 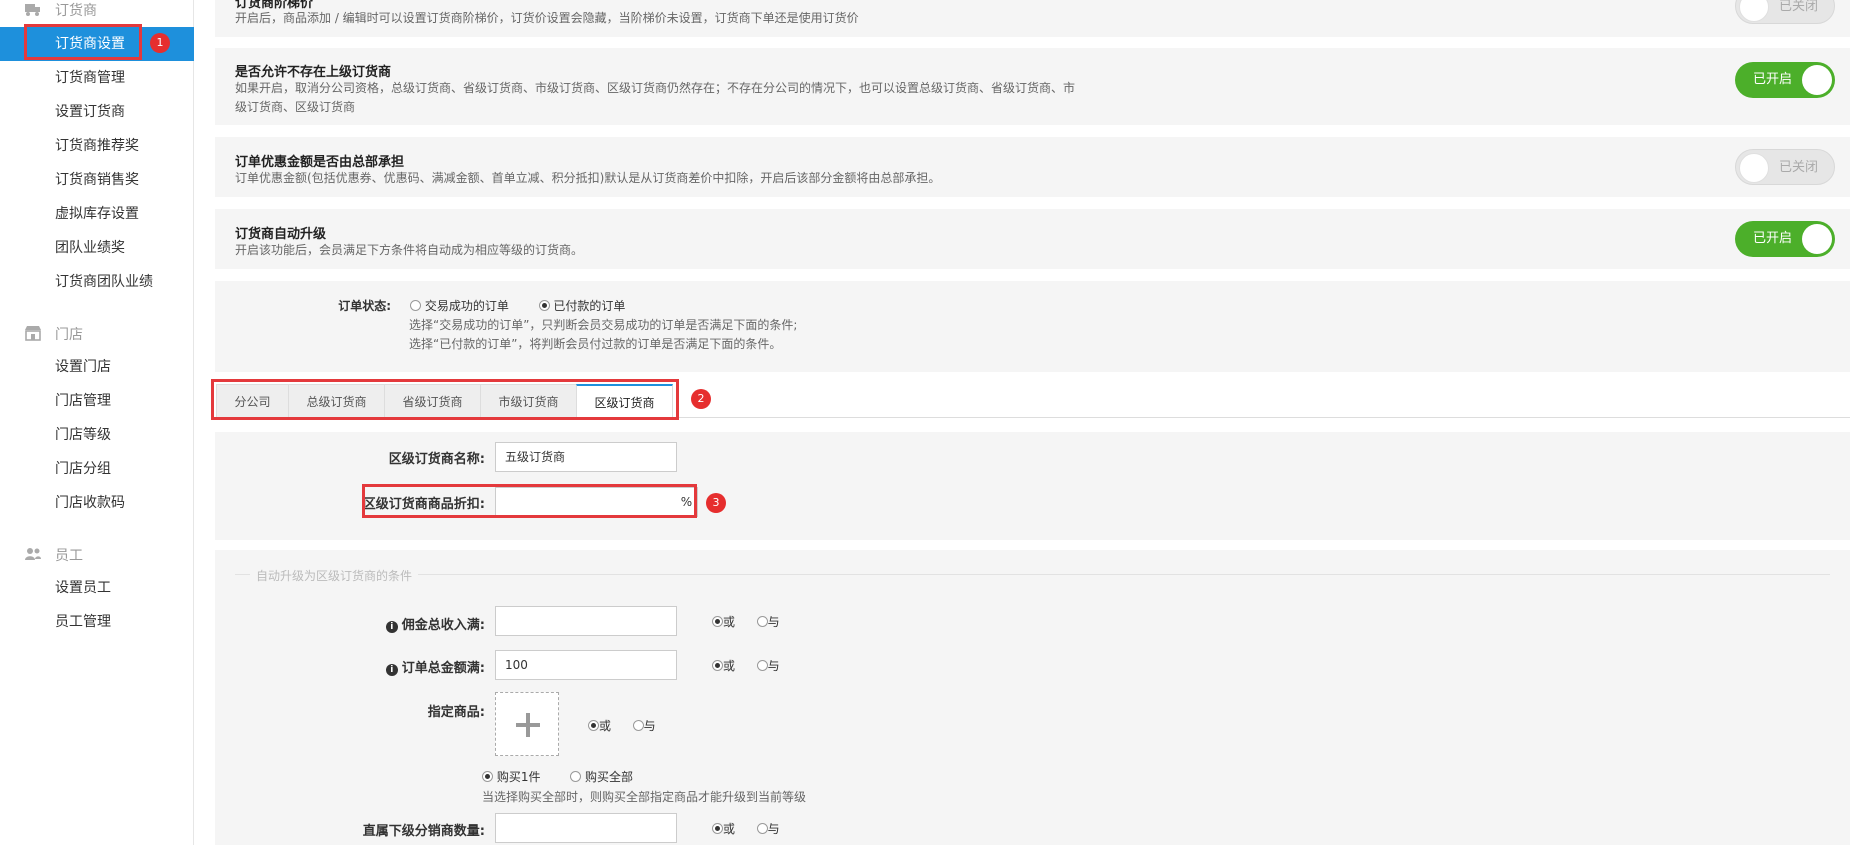 What do you see at coordinates (487, 776) in the screenshot?
I see `radio-buy-one` at bounding box center [487, 776].